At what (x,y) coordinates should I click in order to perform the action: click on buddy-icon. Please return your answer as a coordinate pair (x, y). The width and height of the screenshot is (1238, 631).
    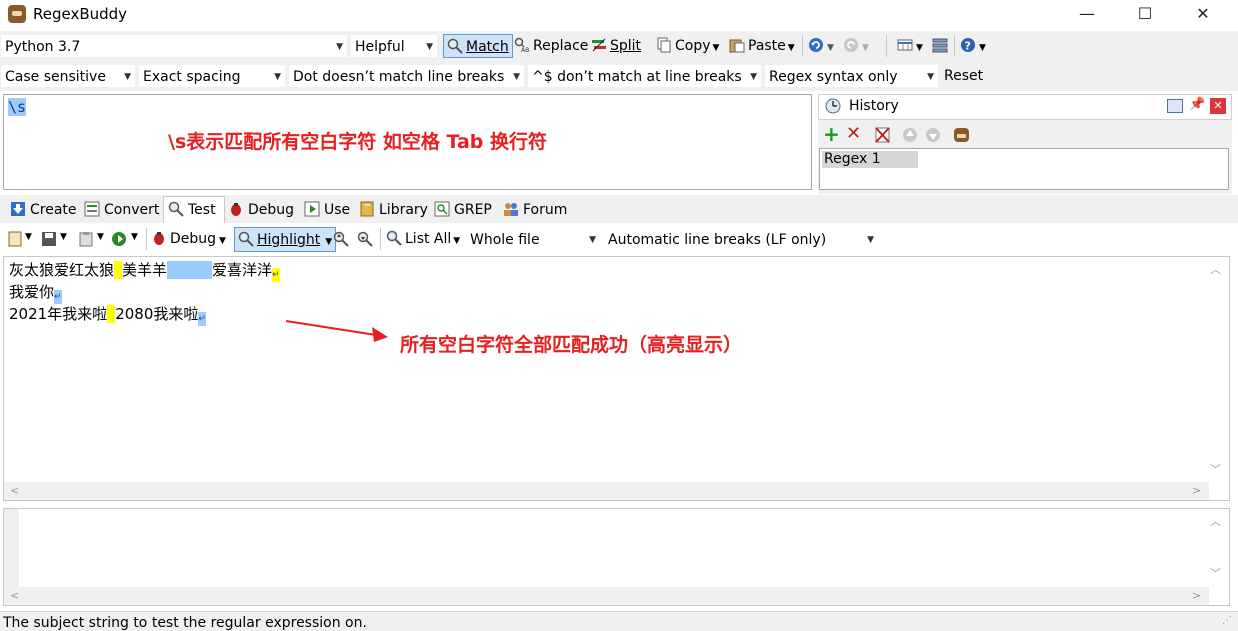
    Looking at the image, I should click on (961, 136).